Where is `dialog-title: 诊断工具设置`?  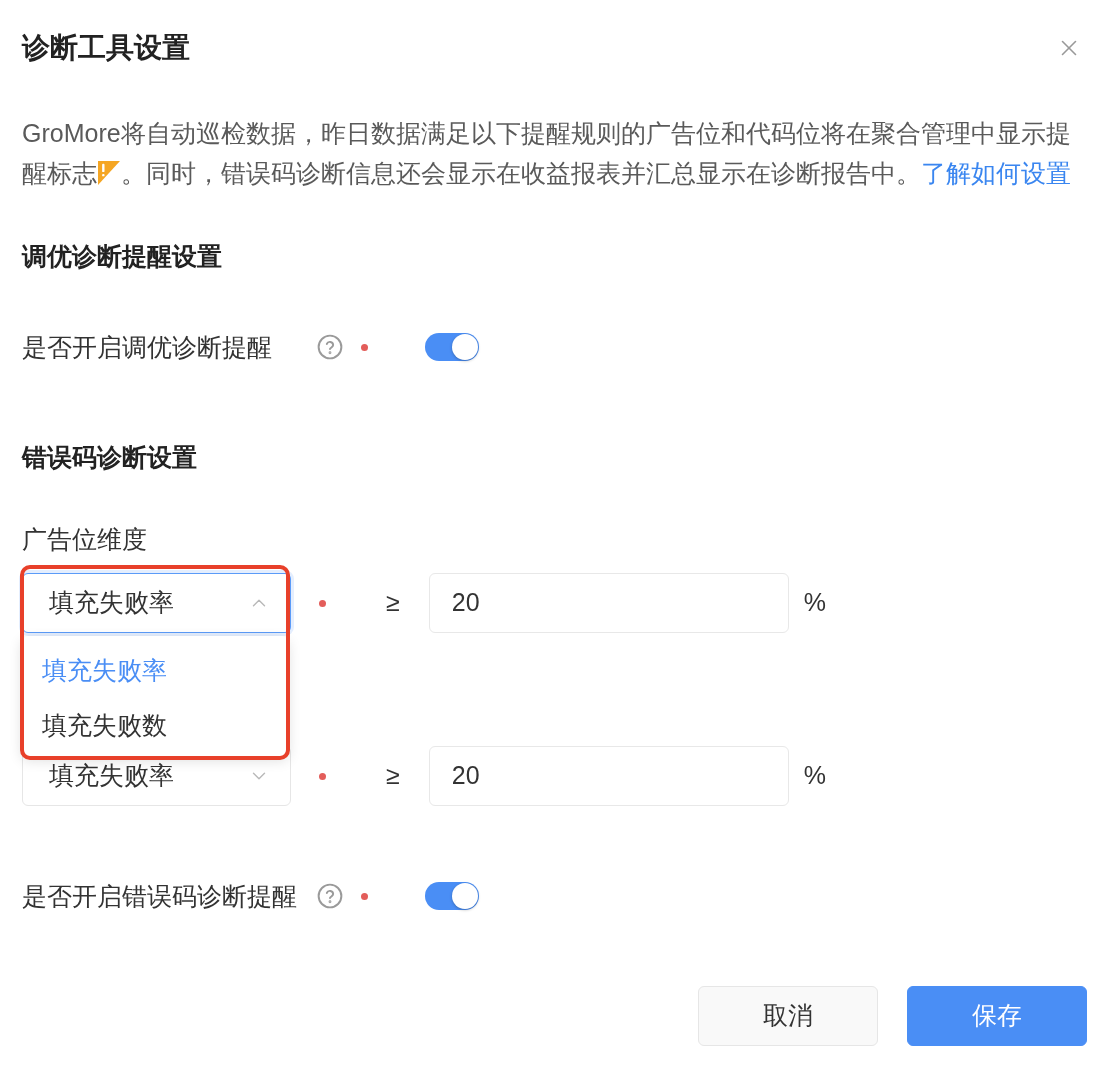
dialog-title: 诊断工具设置 is located at coordinates (106, 48).